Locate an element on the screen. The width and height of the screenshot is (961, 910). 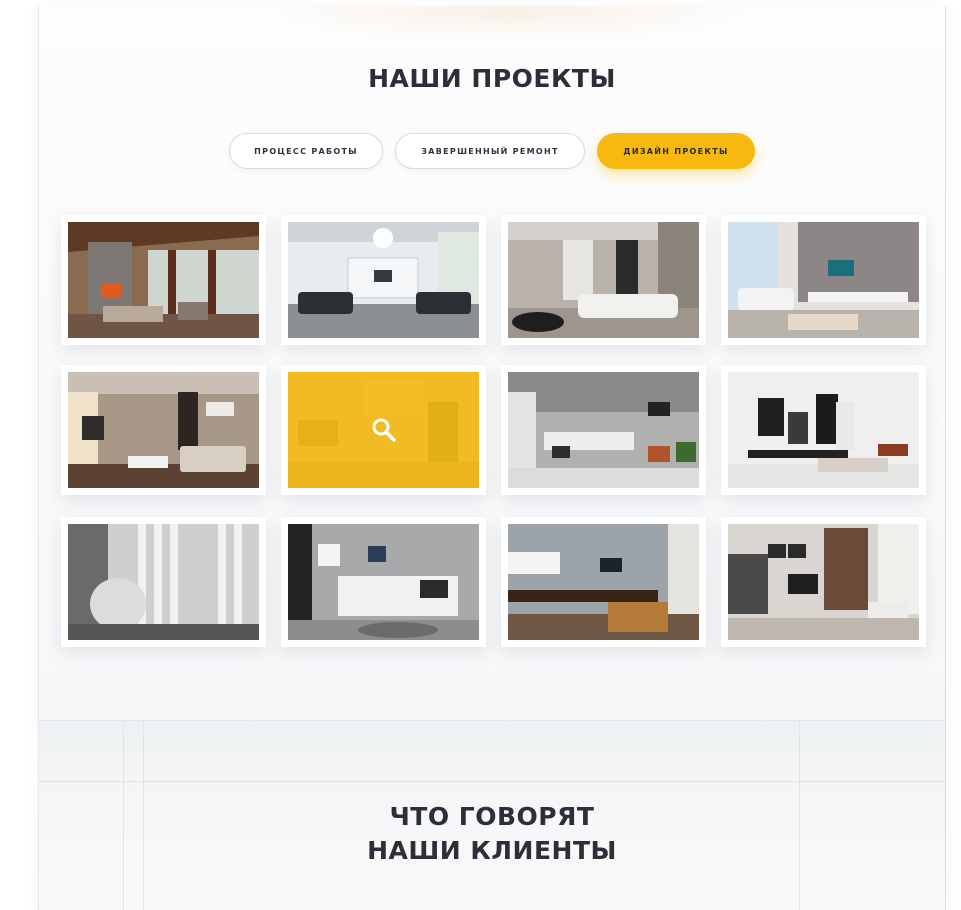
search-icon is located at coordinates (384, 430).